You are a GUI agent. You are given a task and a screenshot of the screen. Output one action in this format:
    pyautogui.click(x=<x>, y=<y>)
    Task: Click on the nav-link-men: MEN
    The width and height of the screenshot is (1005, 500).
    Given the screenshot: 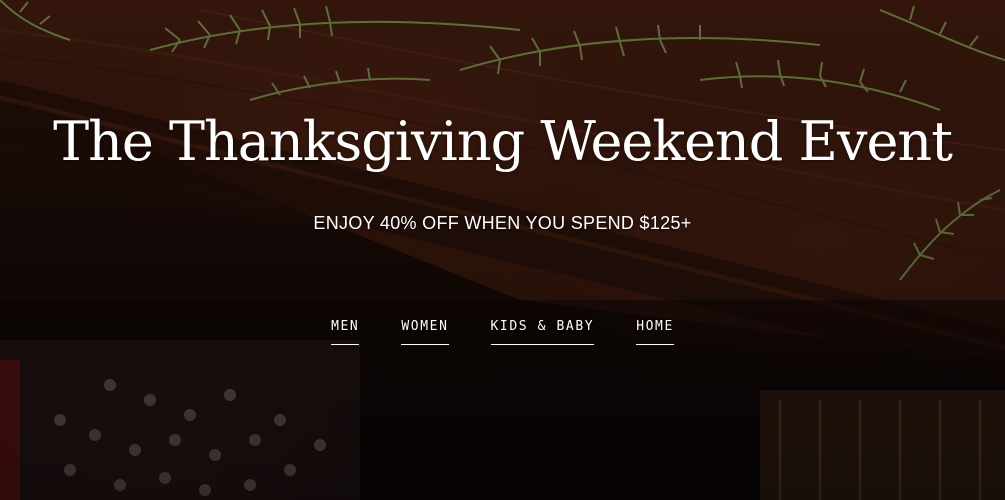 What is the action you would take?
    pyautogui.click(x=345, y=330)
    